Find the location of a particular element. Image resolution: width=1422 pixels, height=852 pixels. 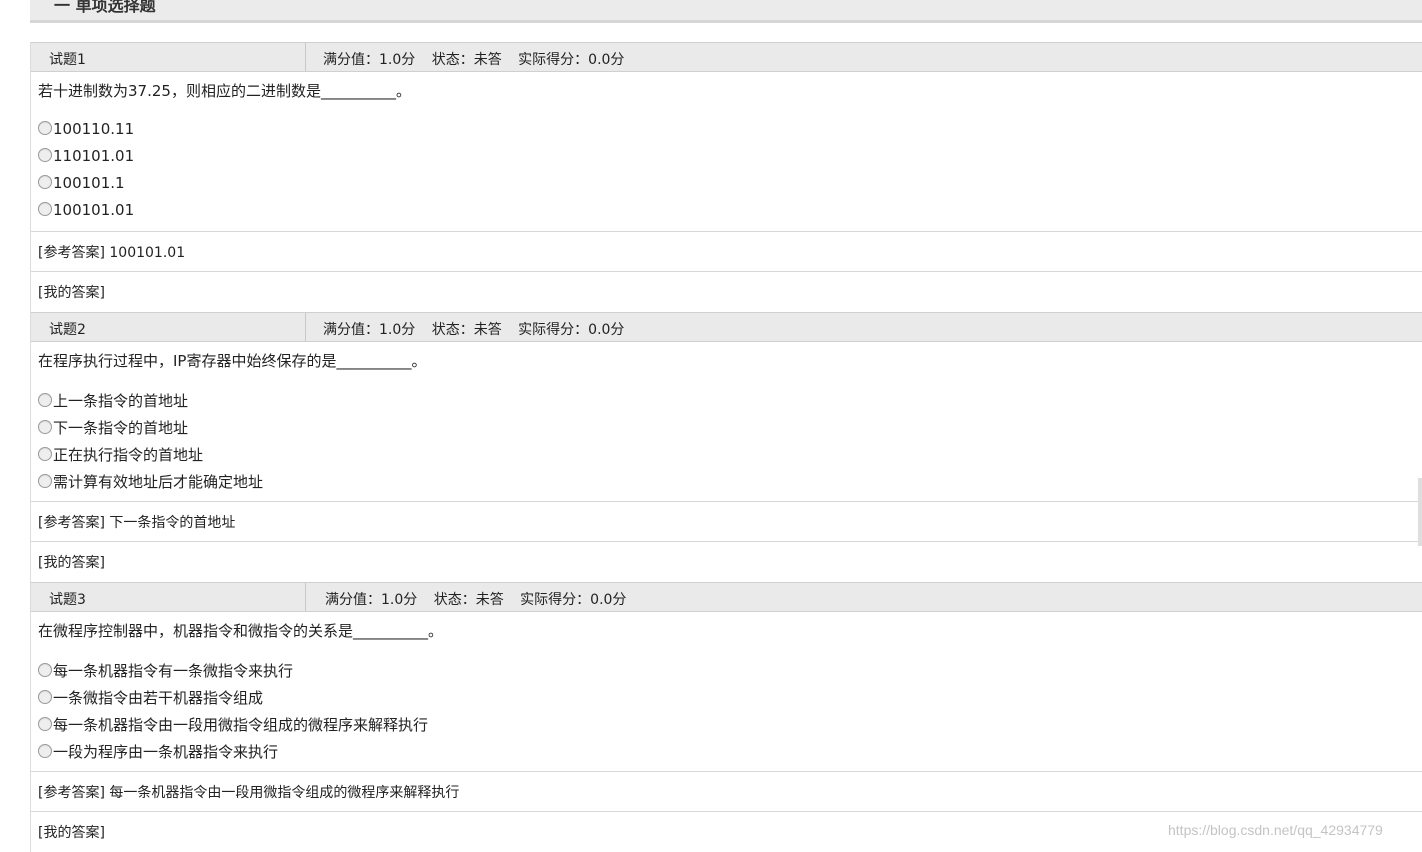

ref-answer-value: 100101.01 is located at coordinates (147, 253).